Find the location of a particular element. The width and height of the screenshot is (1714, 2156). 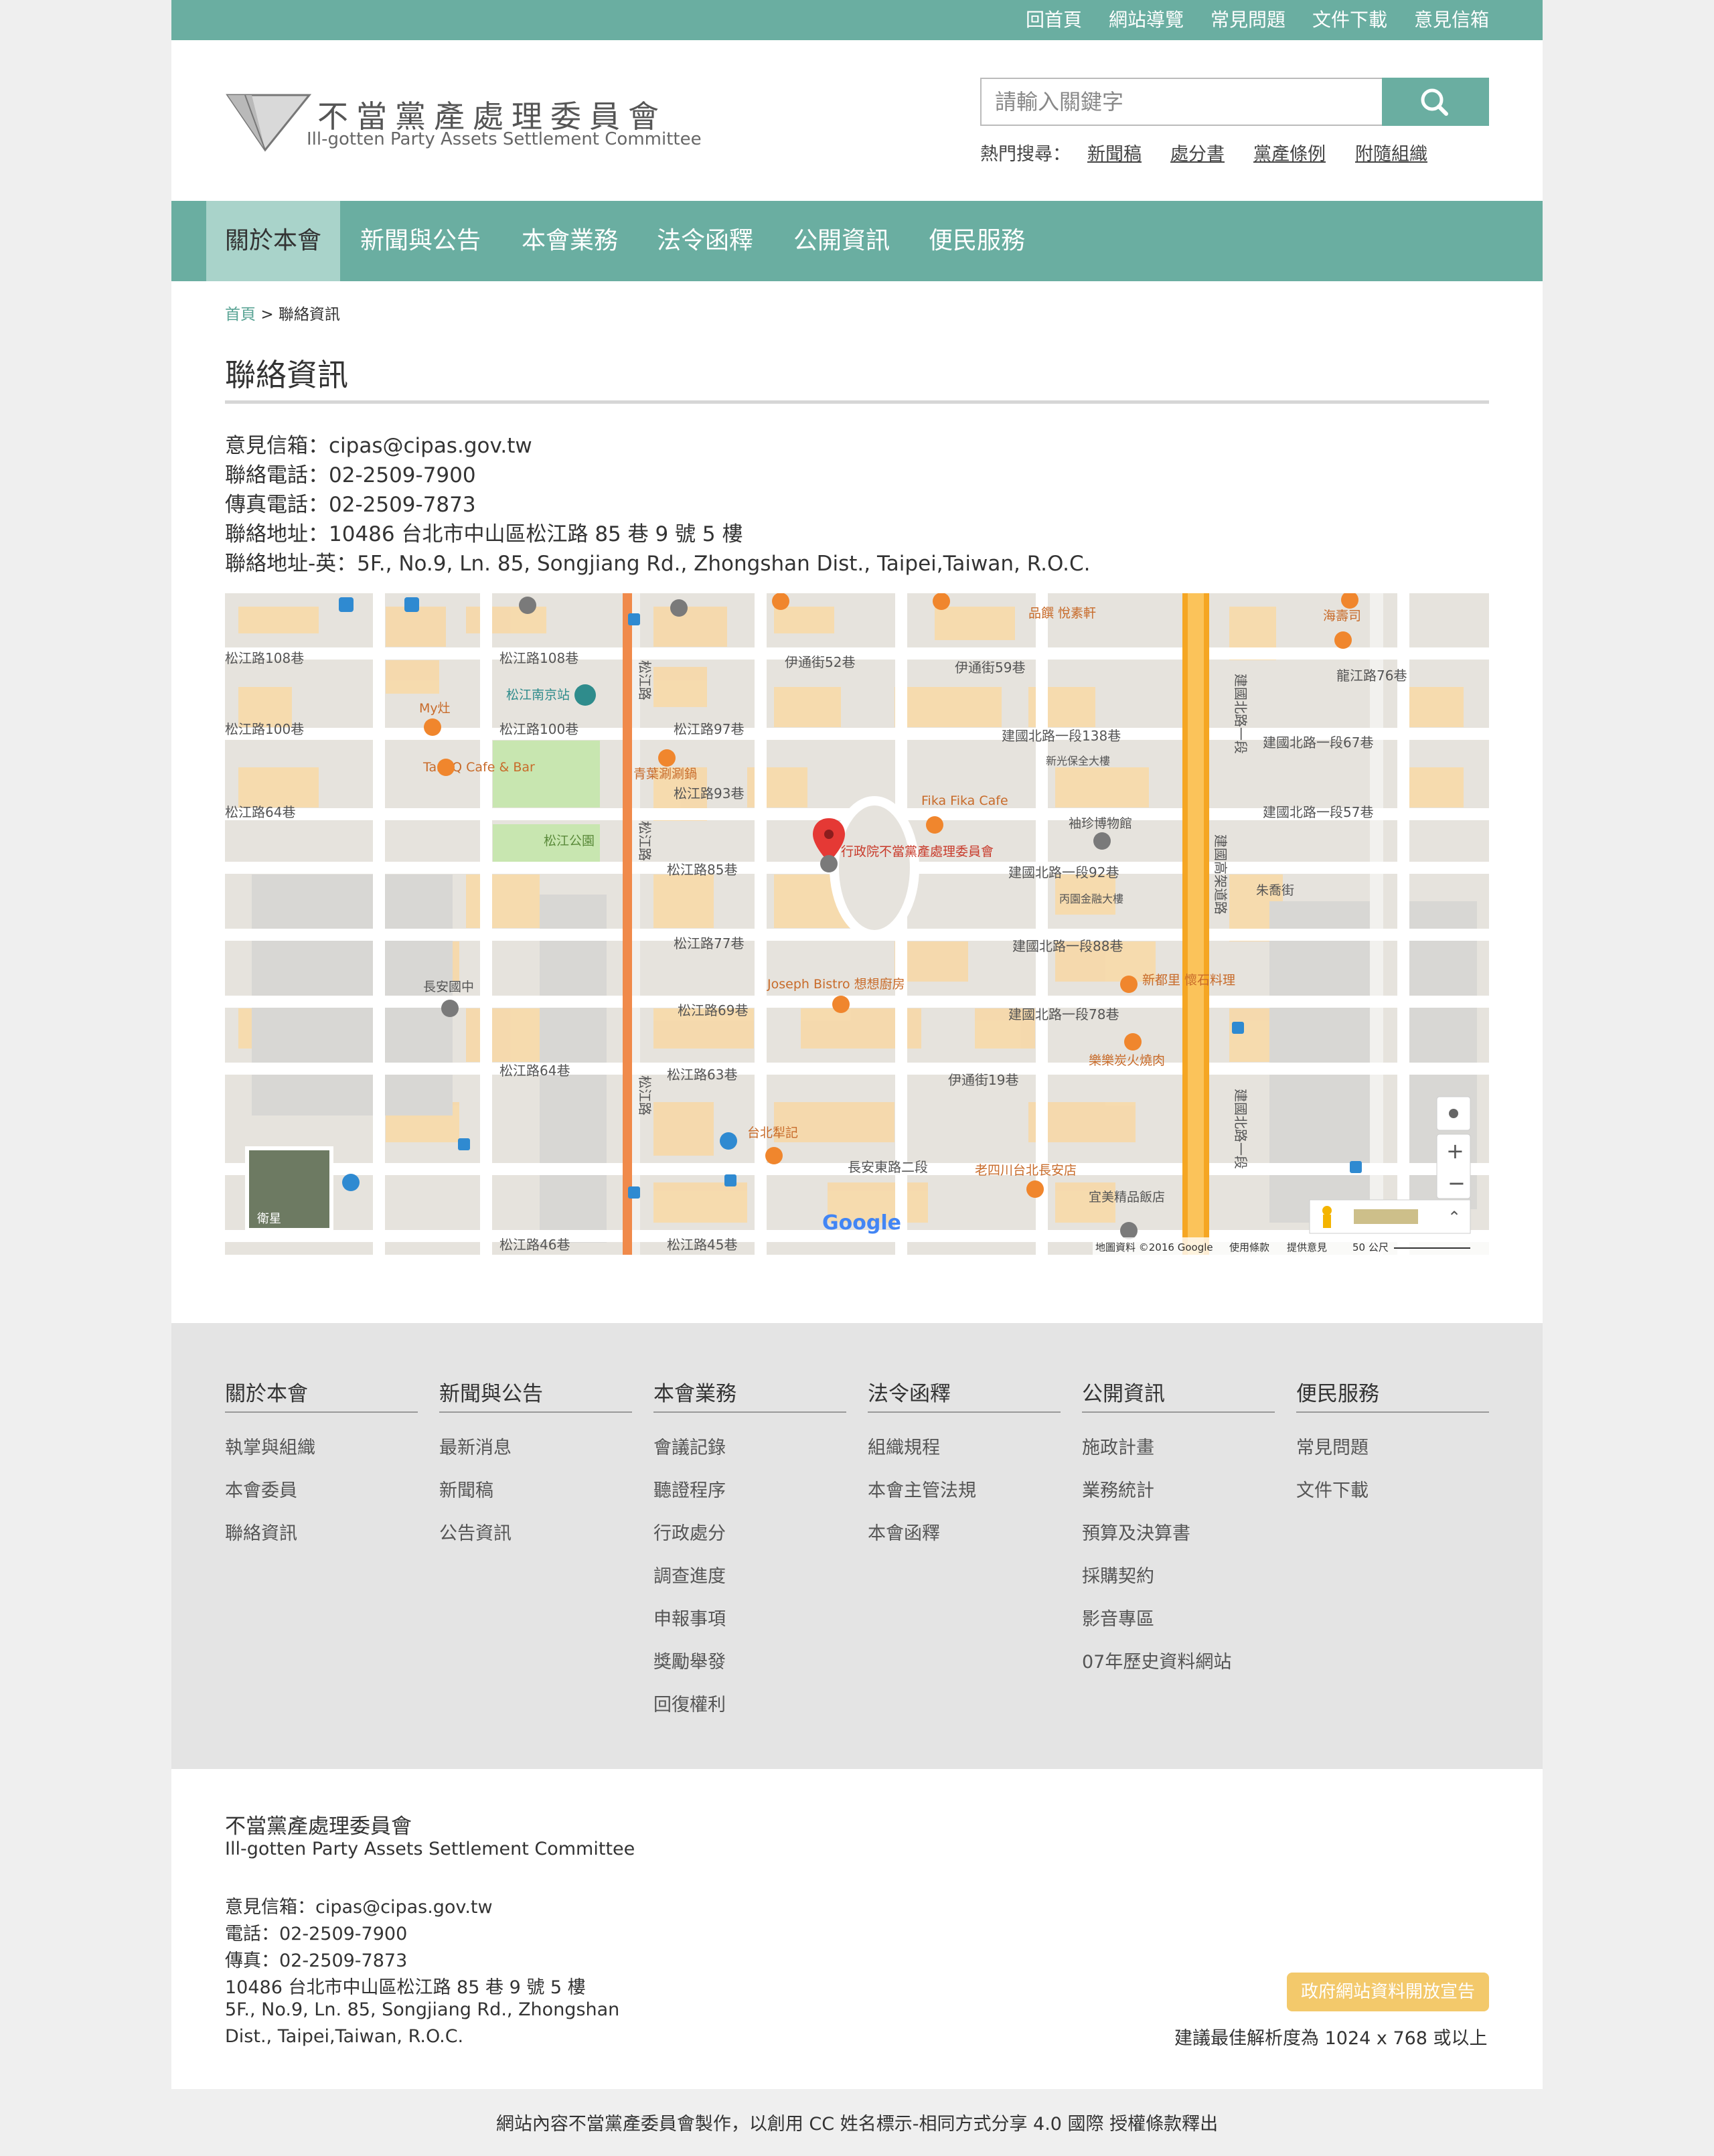

nav-item-laws: 法令函釋 is located at coordinates (705, 241).